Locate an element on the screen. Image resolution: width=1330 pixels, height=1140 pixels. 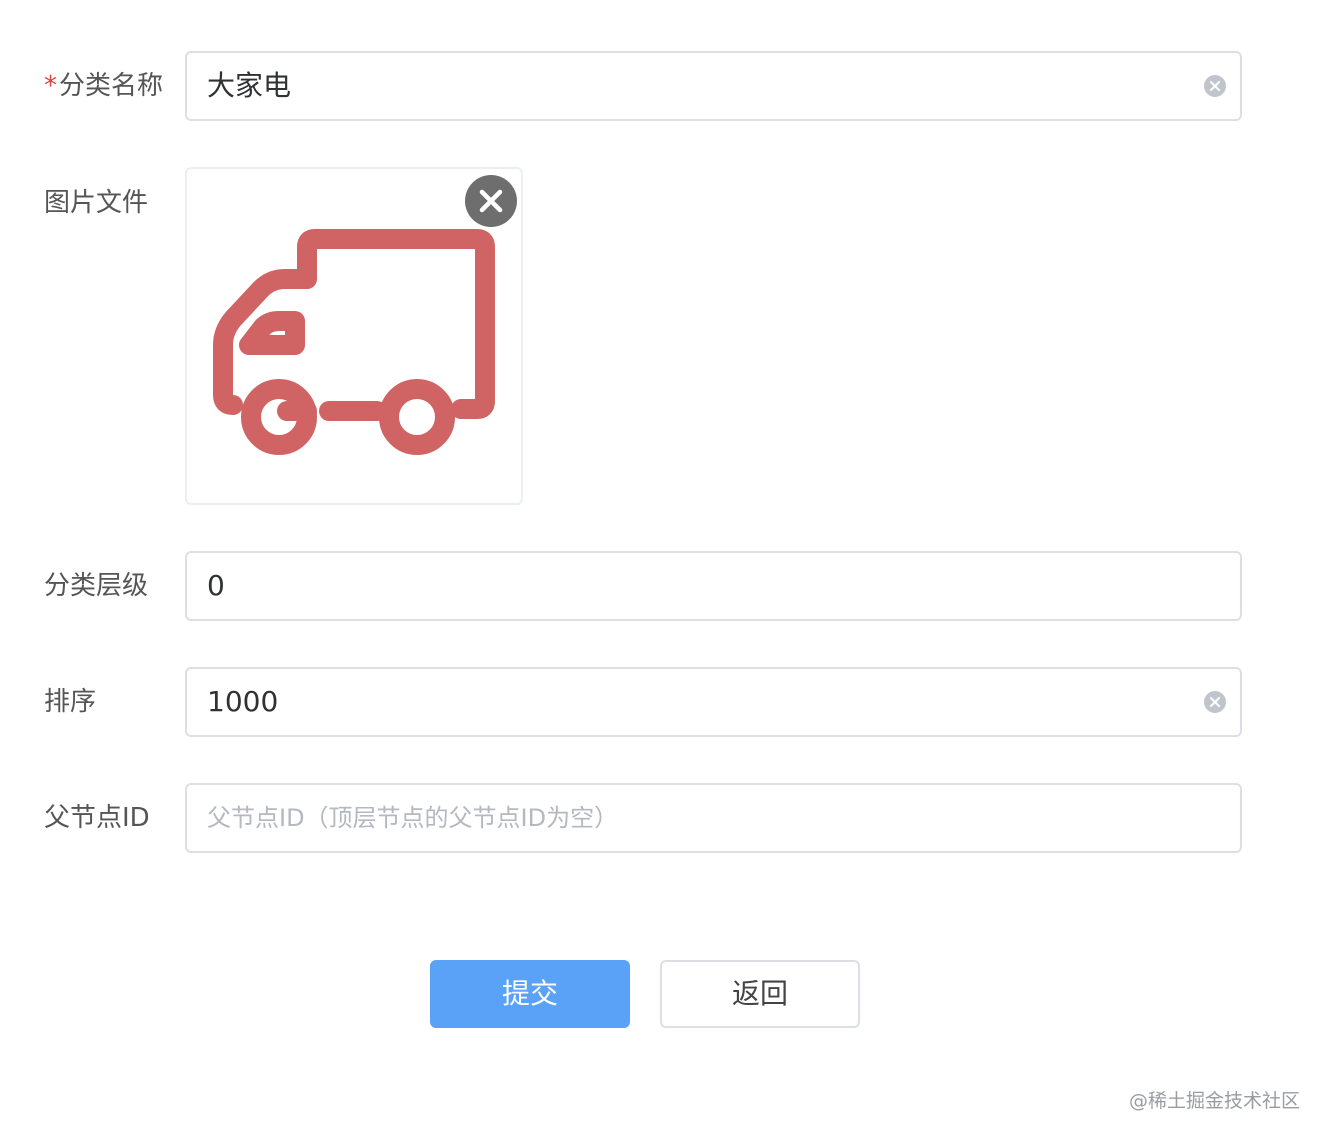
close-icon is located at coordinates (491, 201).